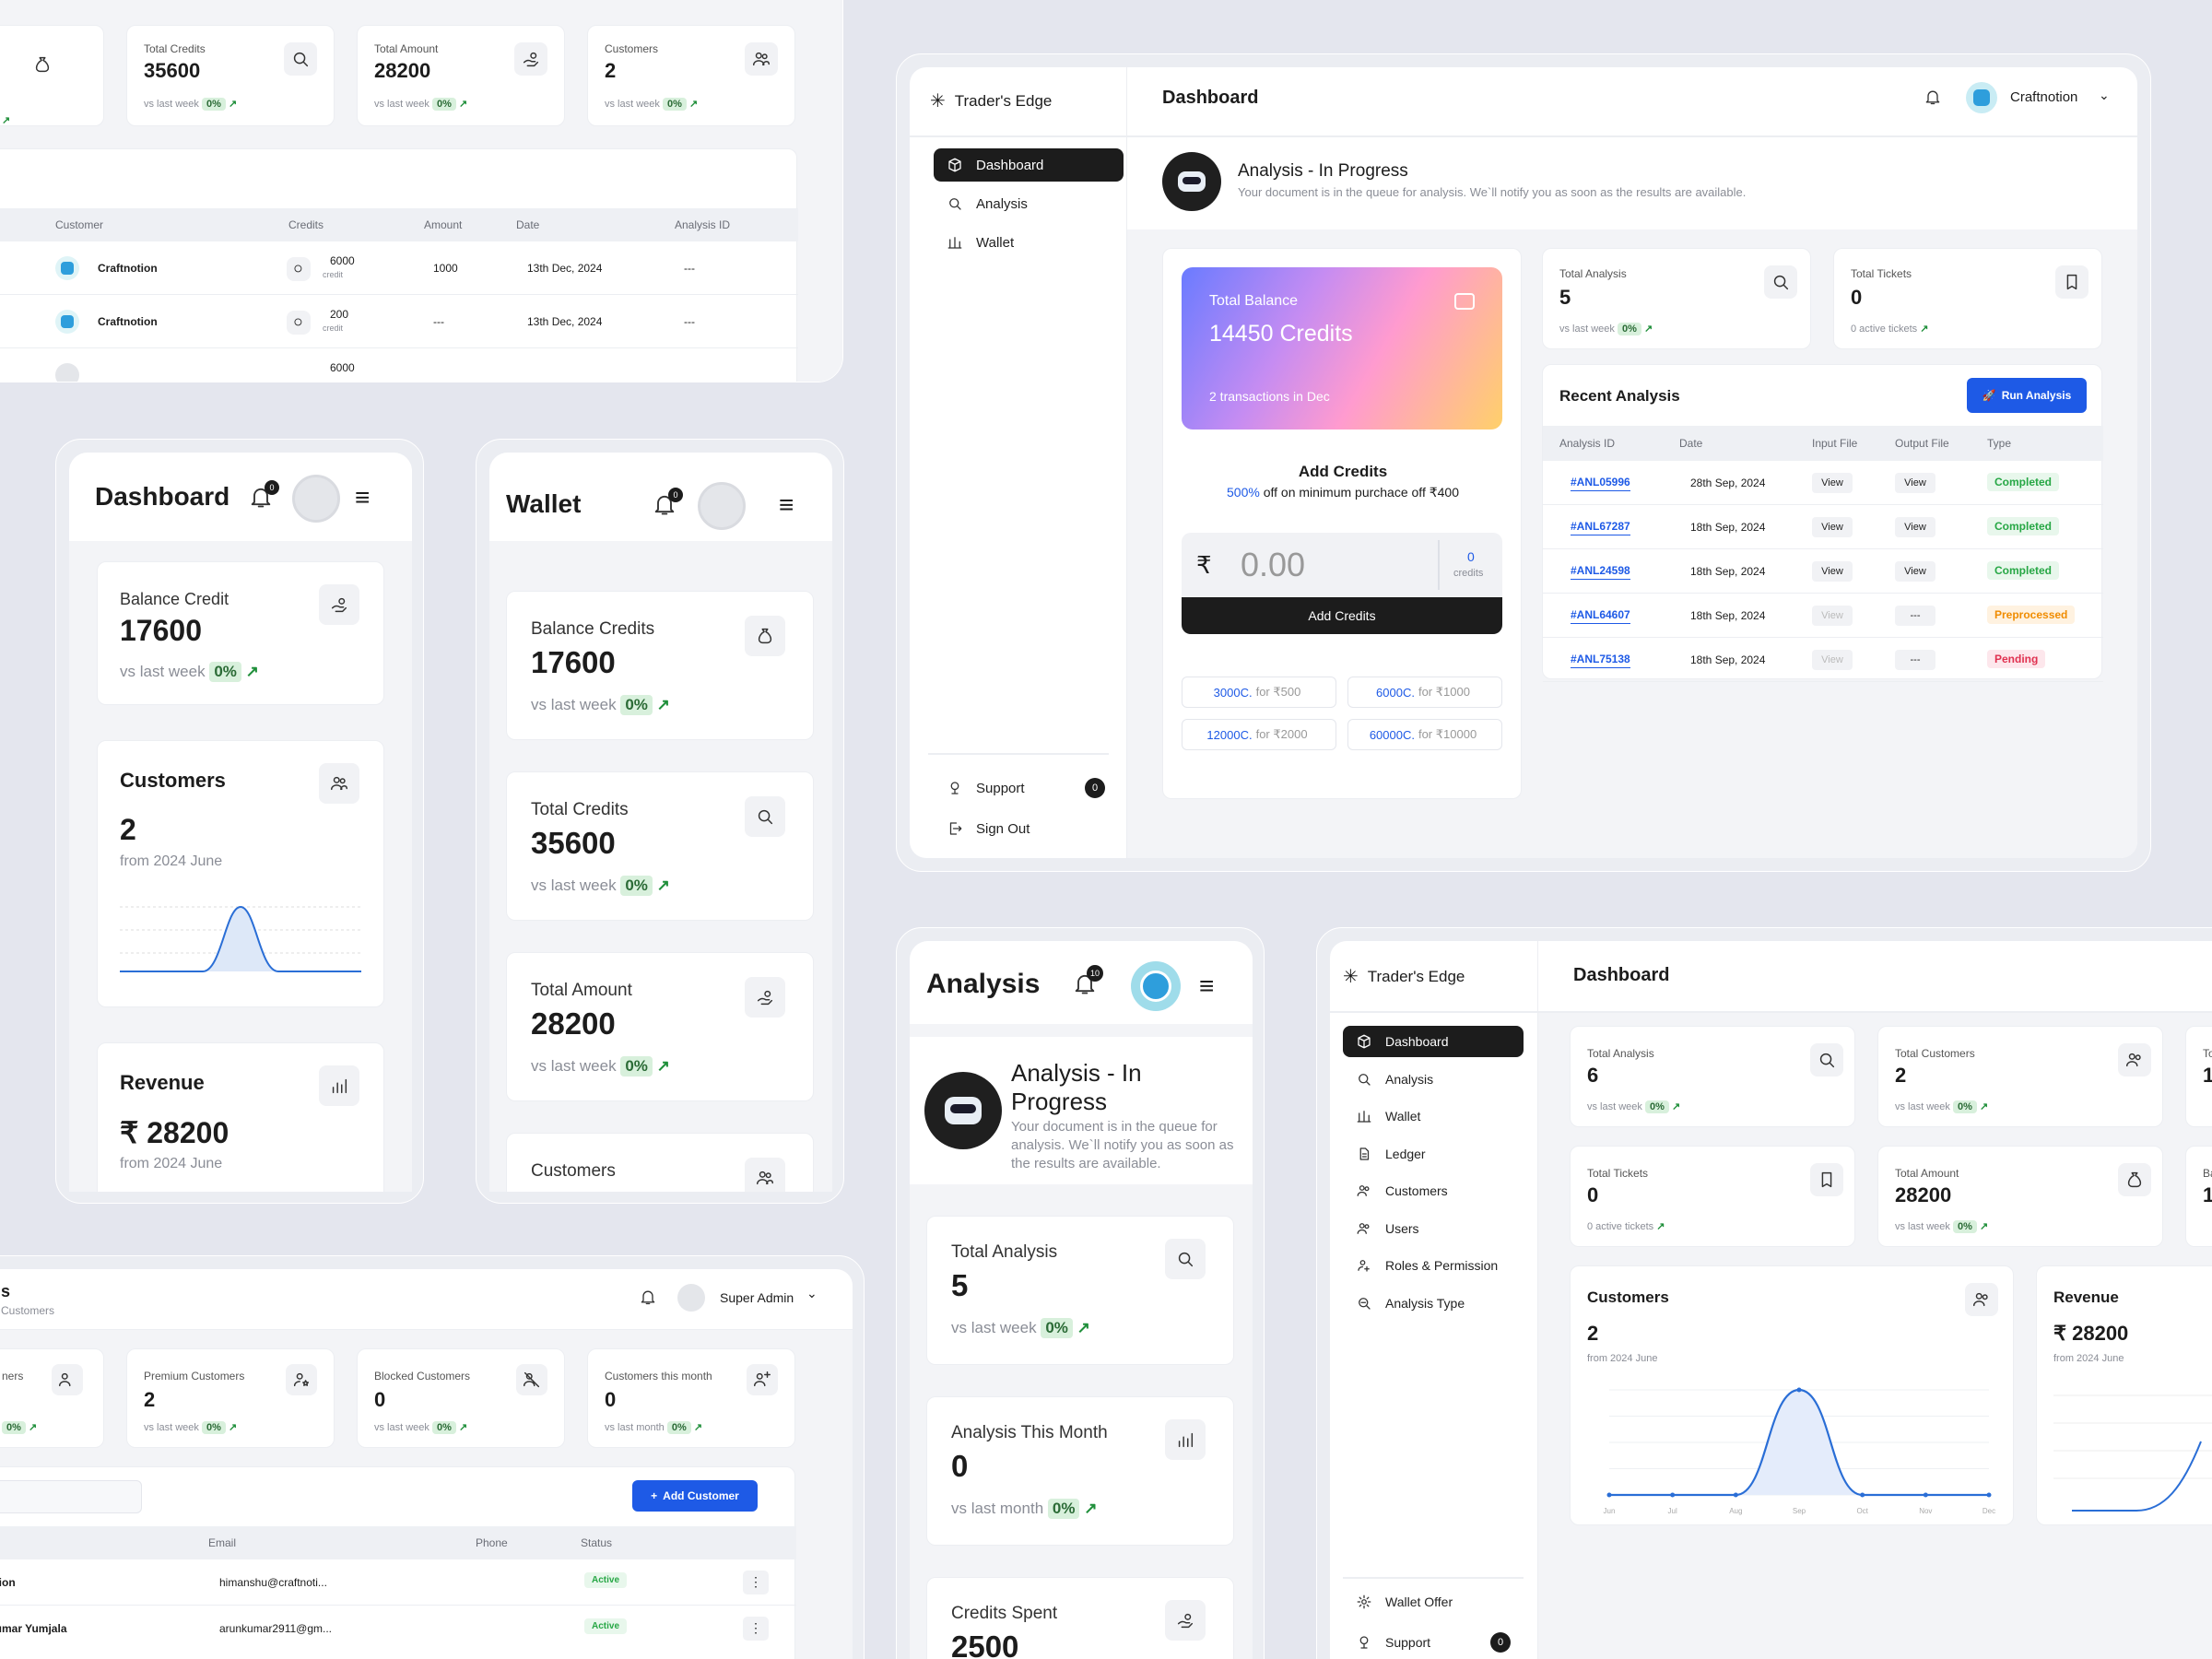 The height and width of the screenshot is (1659, 2212). What do you see at coordinates (1433, 1154) in the screenshot?
I see `nav-ledger: Ledger` at bounding box center [1433, 1154].